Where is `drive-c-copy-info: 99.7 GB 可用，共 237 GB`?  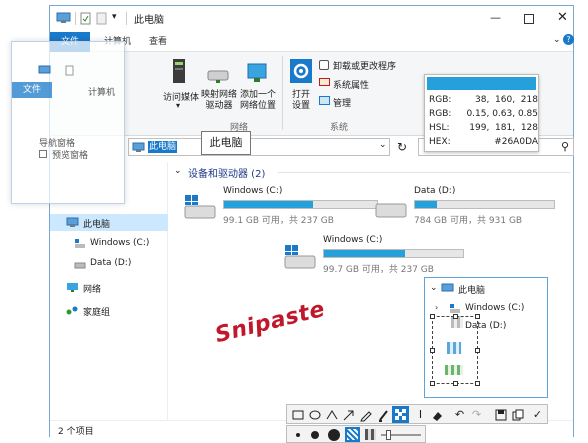 drive-c-copy-info: 99.7 GB 可用，共 237 GB is located at coordinates (378, 270).